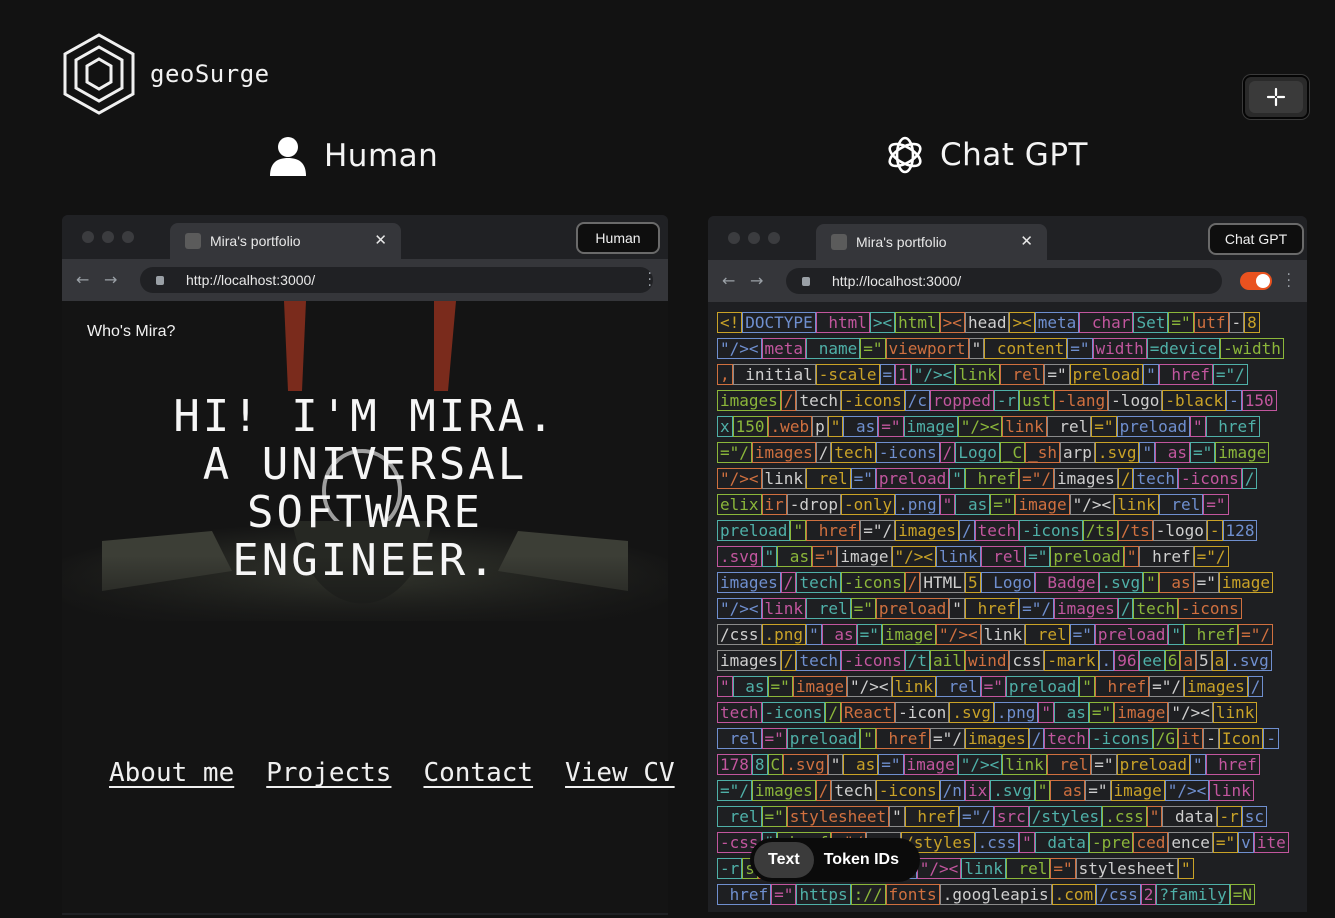 This screenshot has height=918, width=1335. What do you see at coordinates (288, 156) in the screenshot?
I see `person-icon` at bounding box center [288, 156].